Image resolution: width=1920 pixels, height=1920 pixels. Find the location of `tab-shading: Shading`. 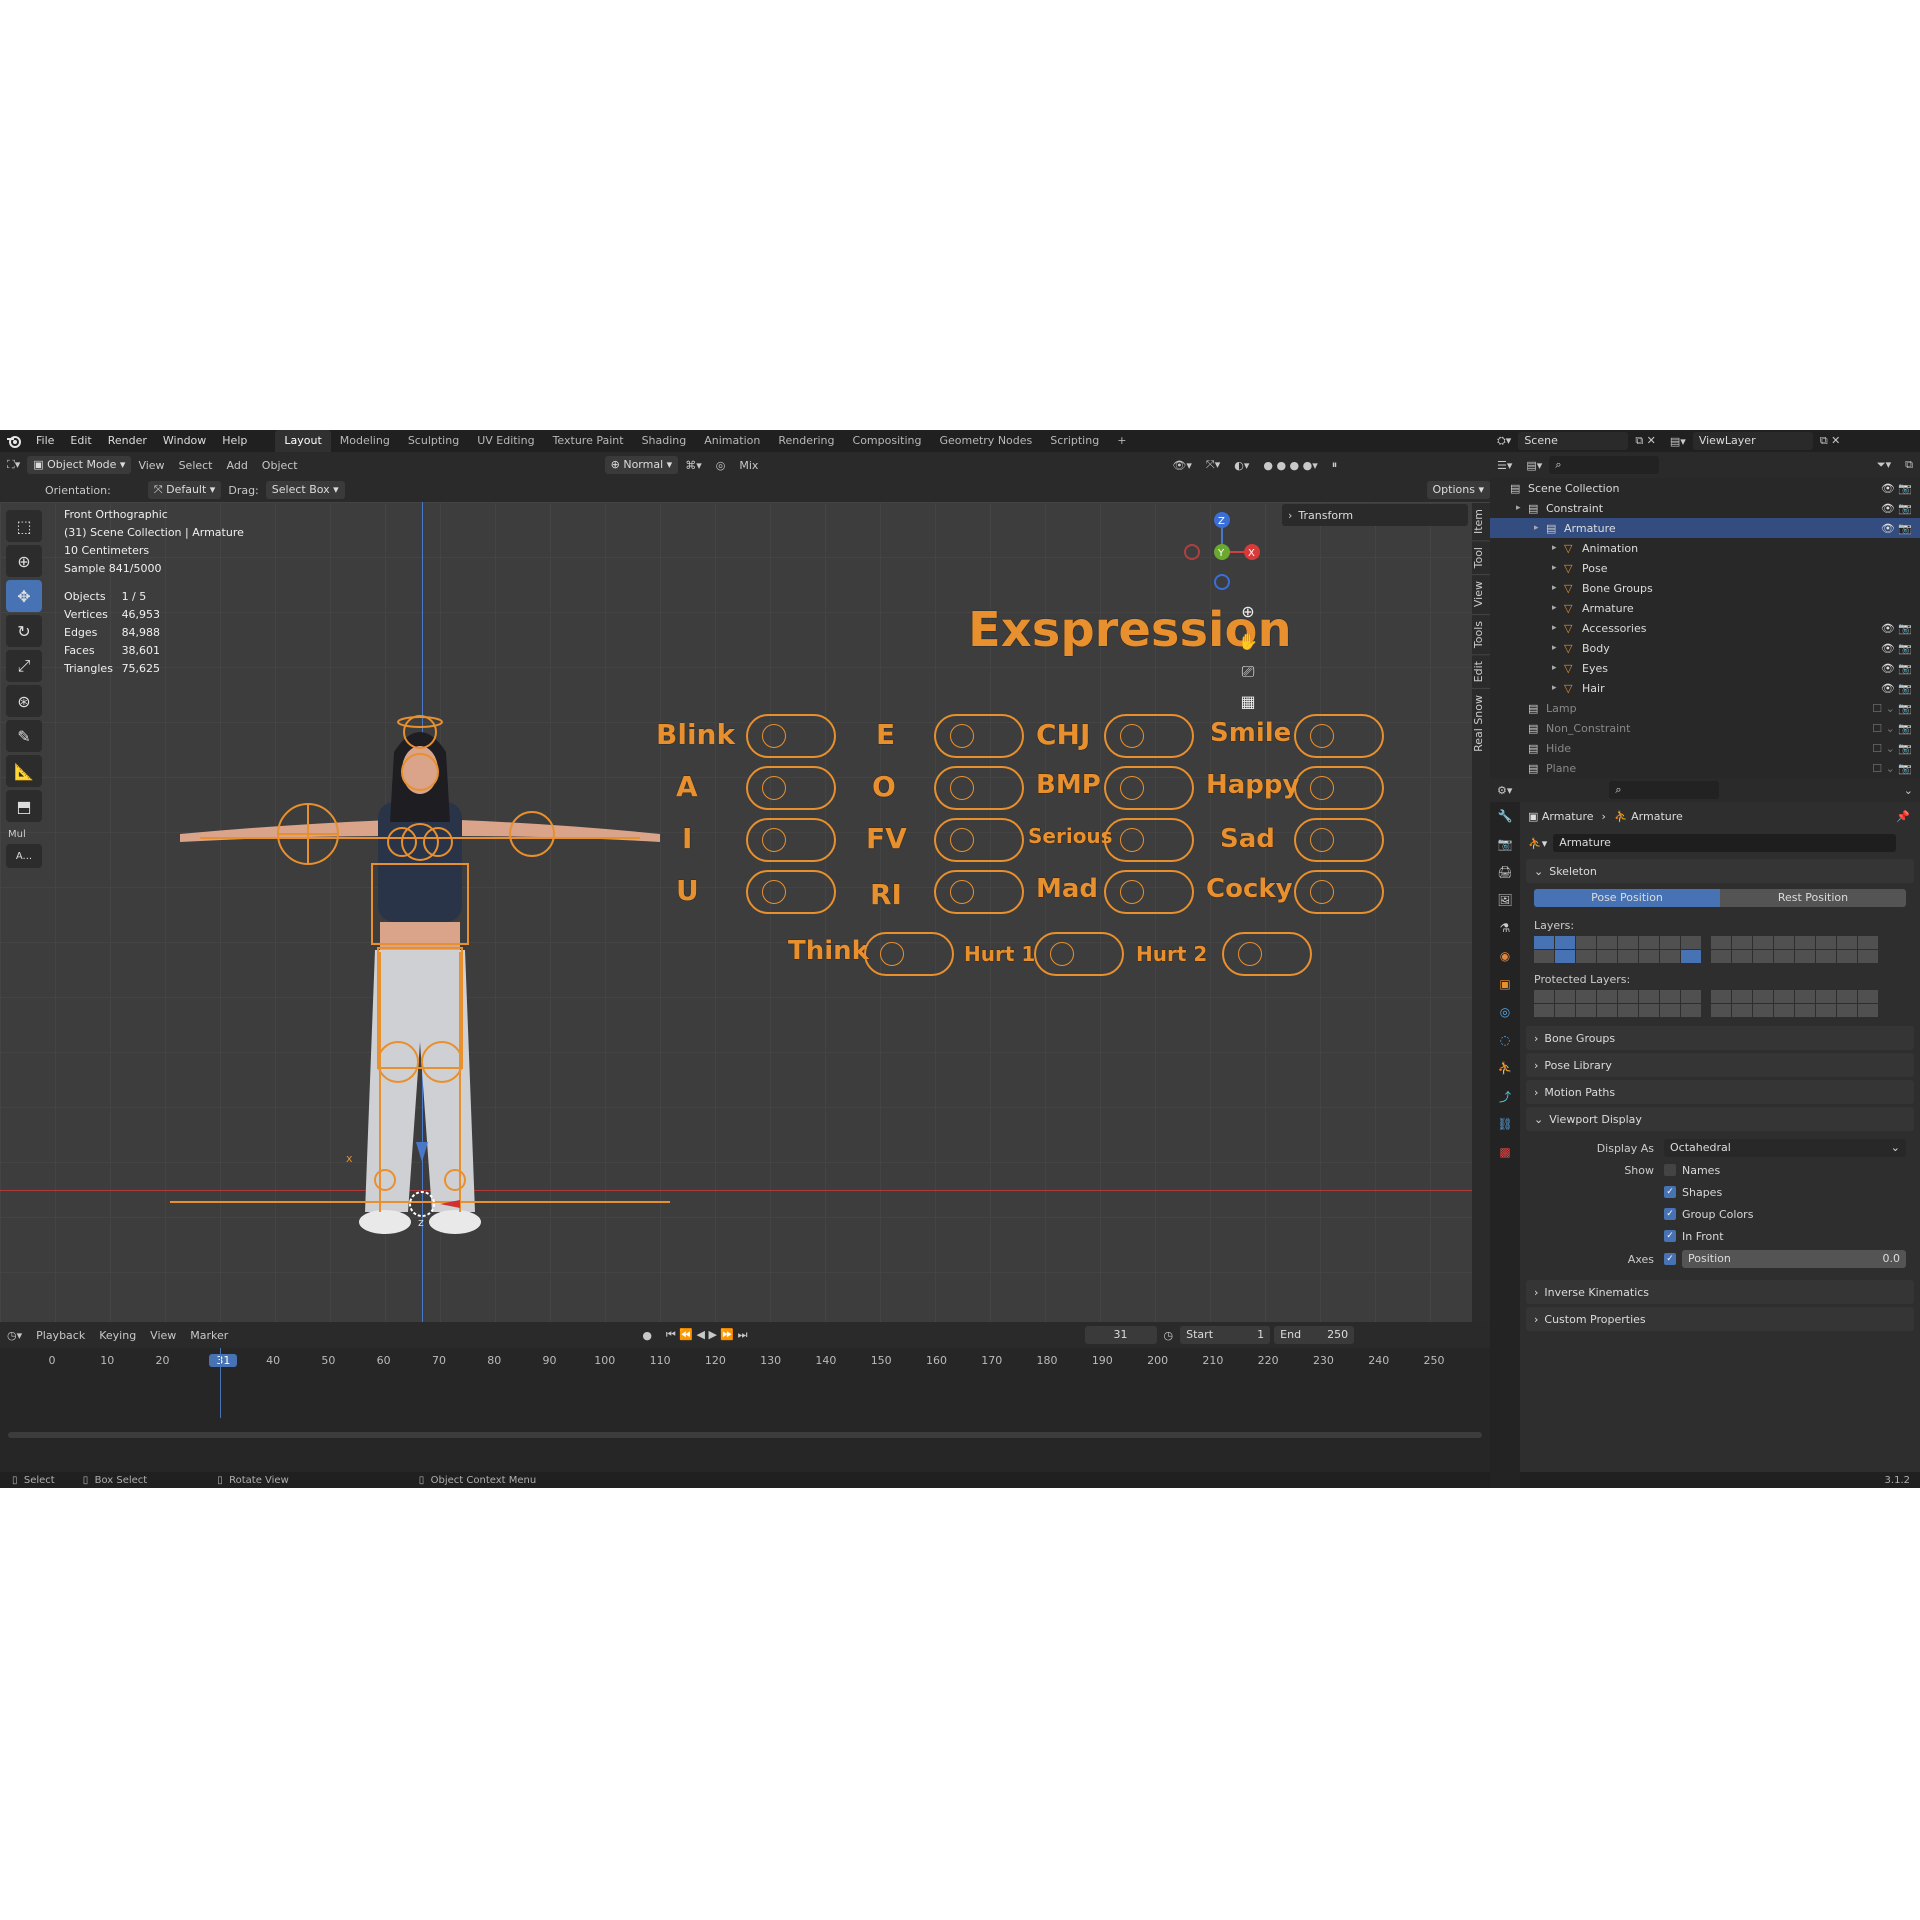

tab-shading: Shading is located at coordinates (664, 441).